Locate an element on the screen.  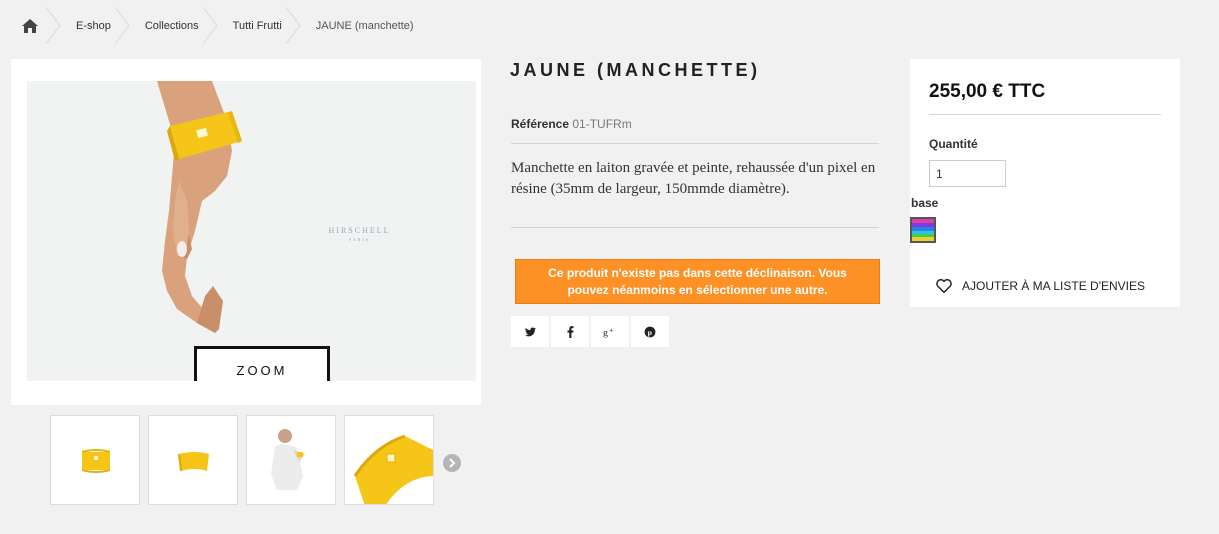
cuff-closeup-thumbnail-image is located at coordinates (393, 469).